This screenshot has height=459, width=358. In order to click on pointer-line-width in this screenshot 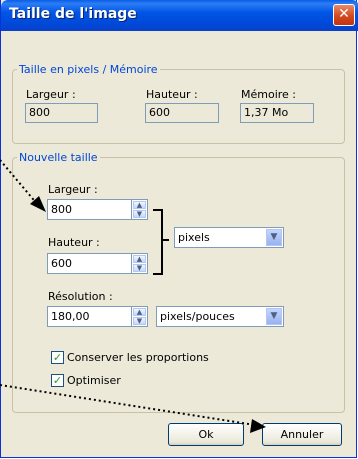, I will do `click(19, 182)`.